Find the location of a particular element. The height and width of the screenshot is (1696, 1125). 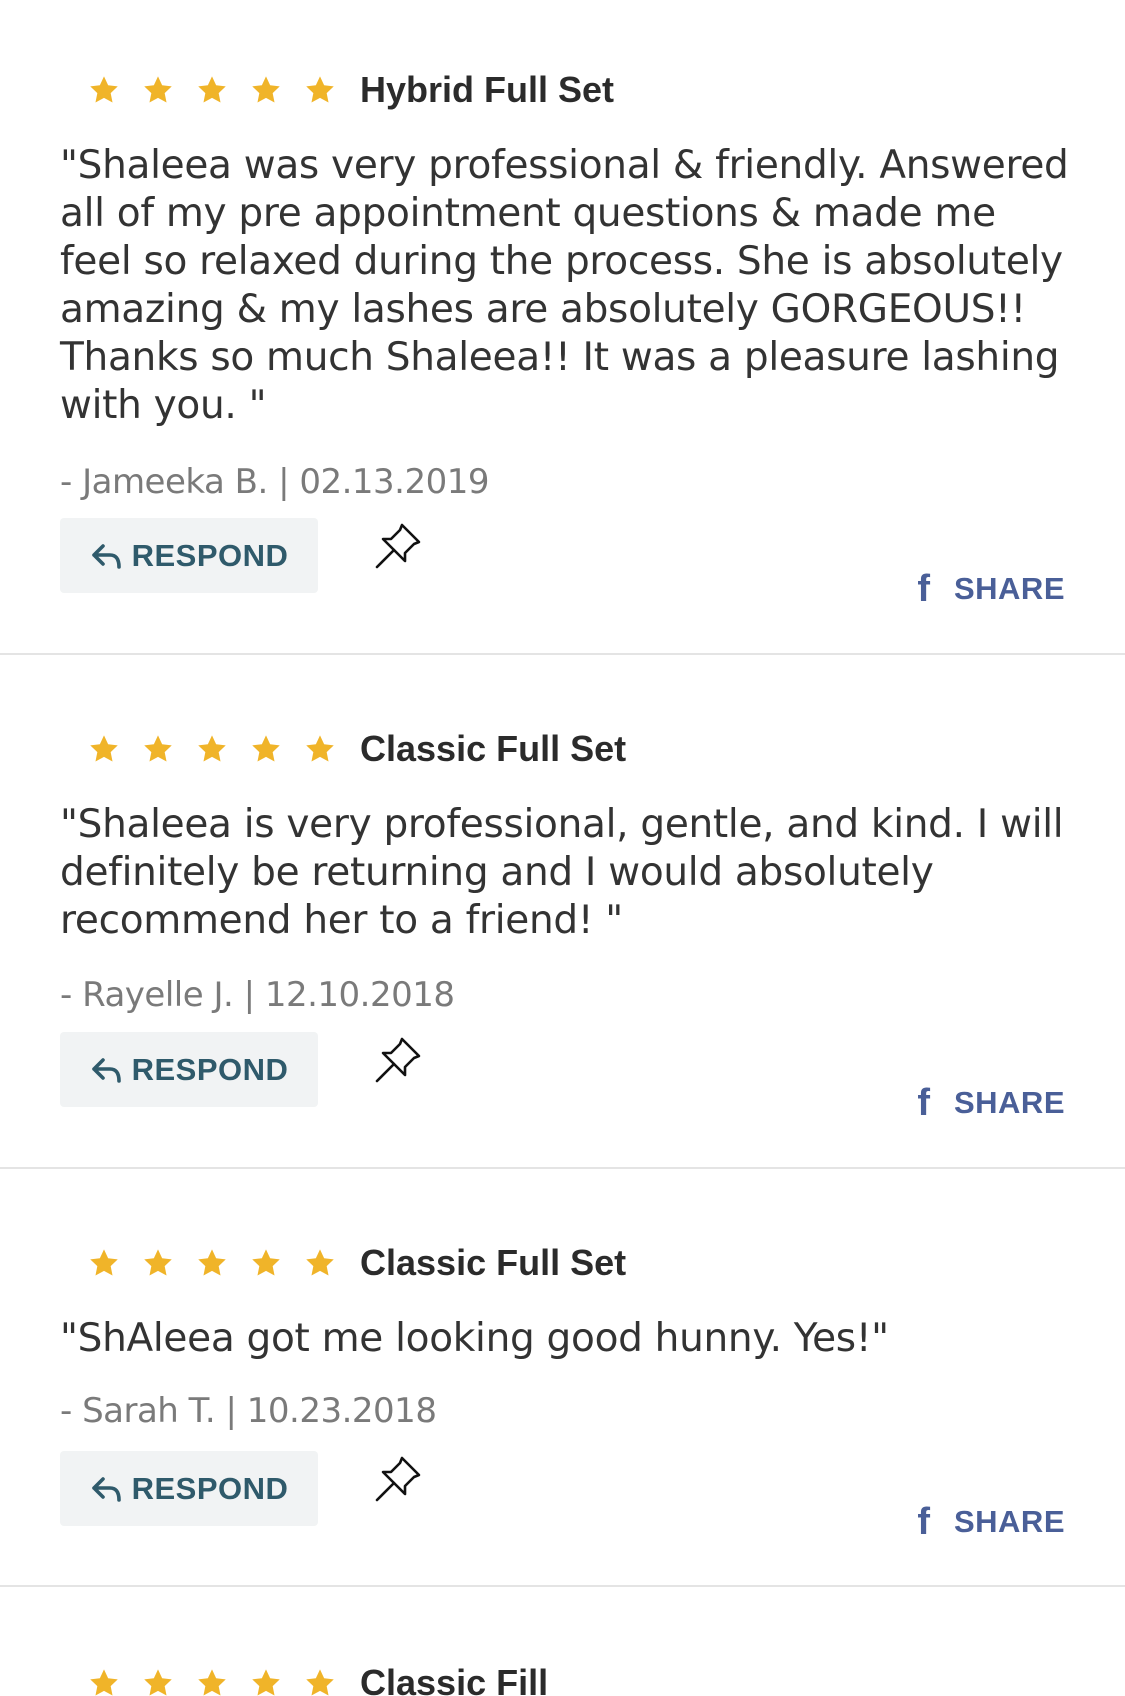

review-author-date: - Rayelle J. | 12.10.2018 is located at coordinates (257, 995).